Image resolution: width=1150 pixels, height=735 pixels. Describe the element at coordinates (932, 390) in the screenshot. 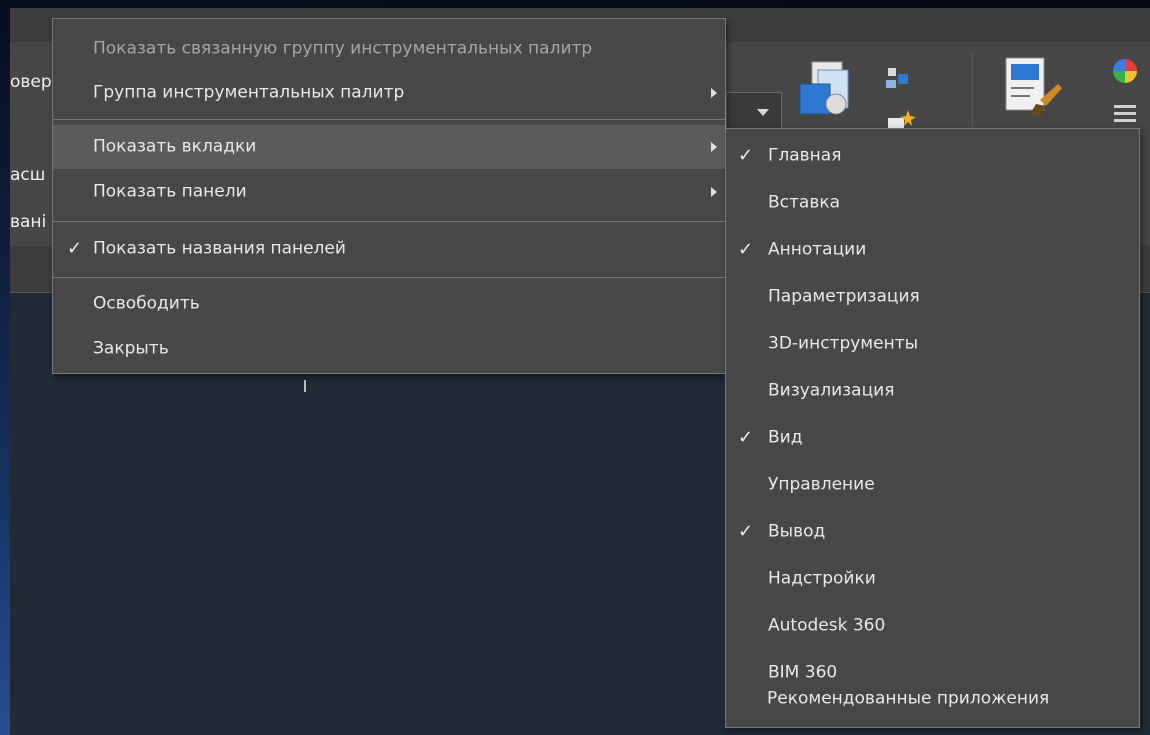

I see `tab-toggle-visualize: Визуализация` at that location.